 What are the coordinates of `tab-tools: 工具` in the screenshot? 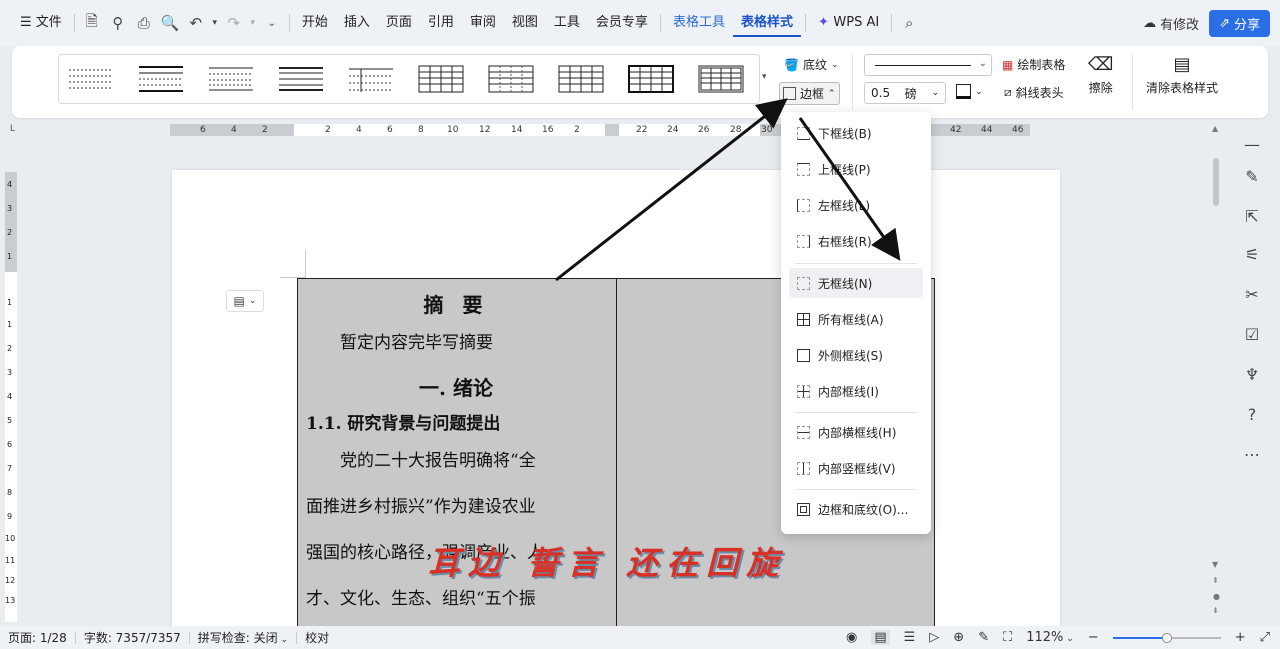 It's located at (567, 23).